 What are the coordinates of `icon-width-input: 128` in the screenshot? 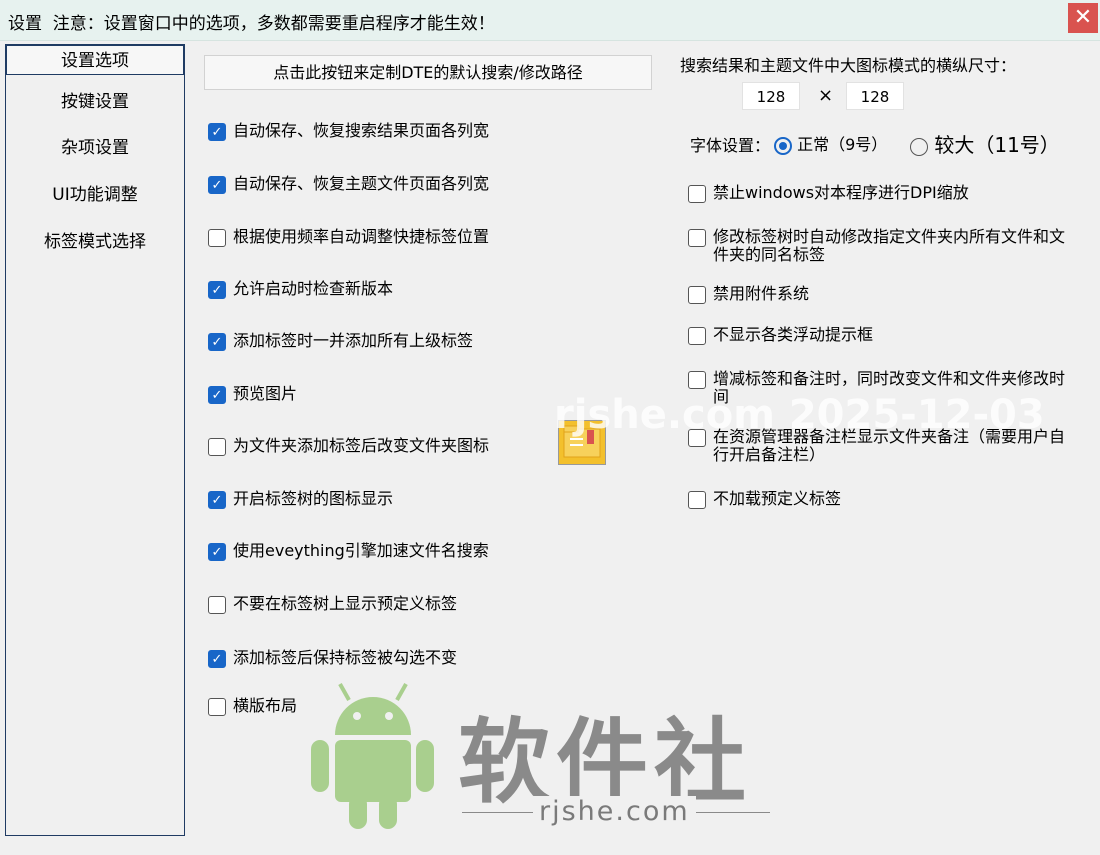 It's located at (771, 96).